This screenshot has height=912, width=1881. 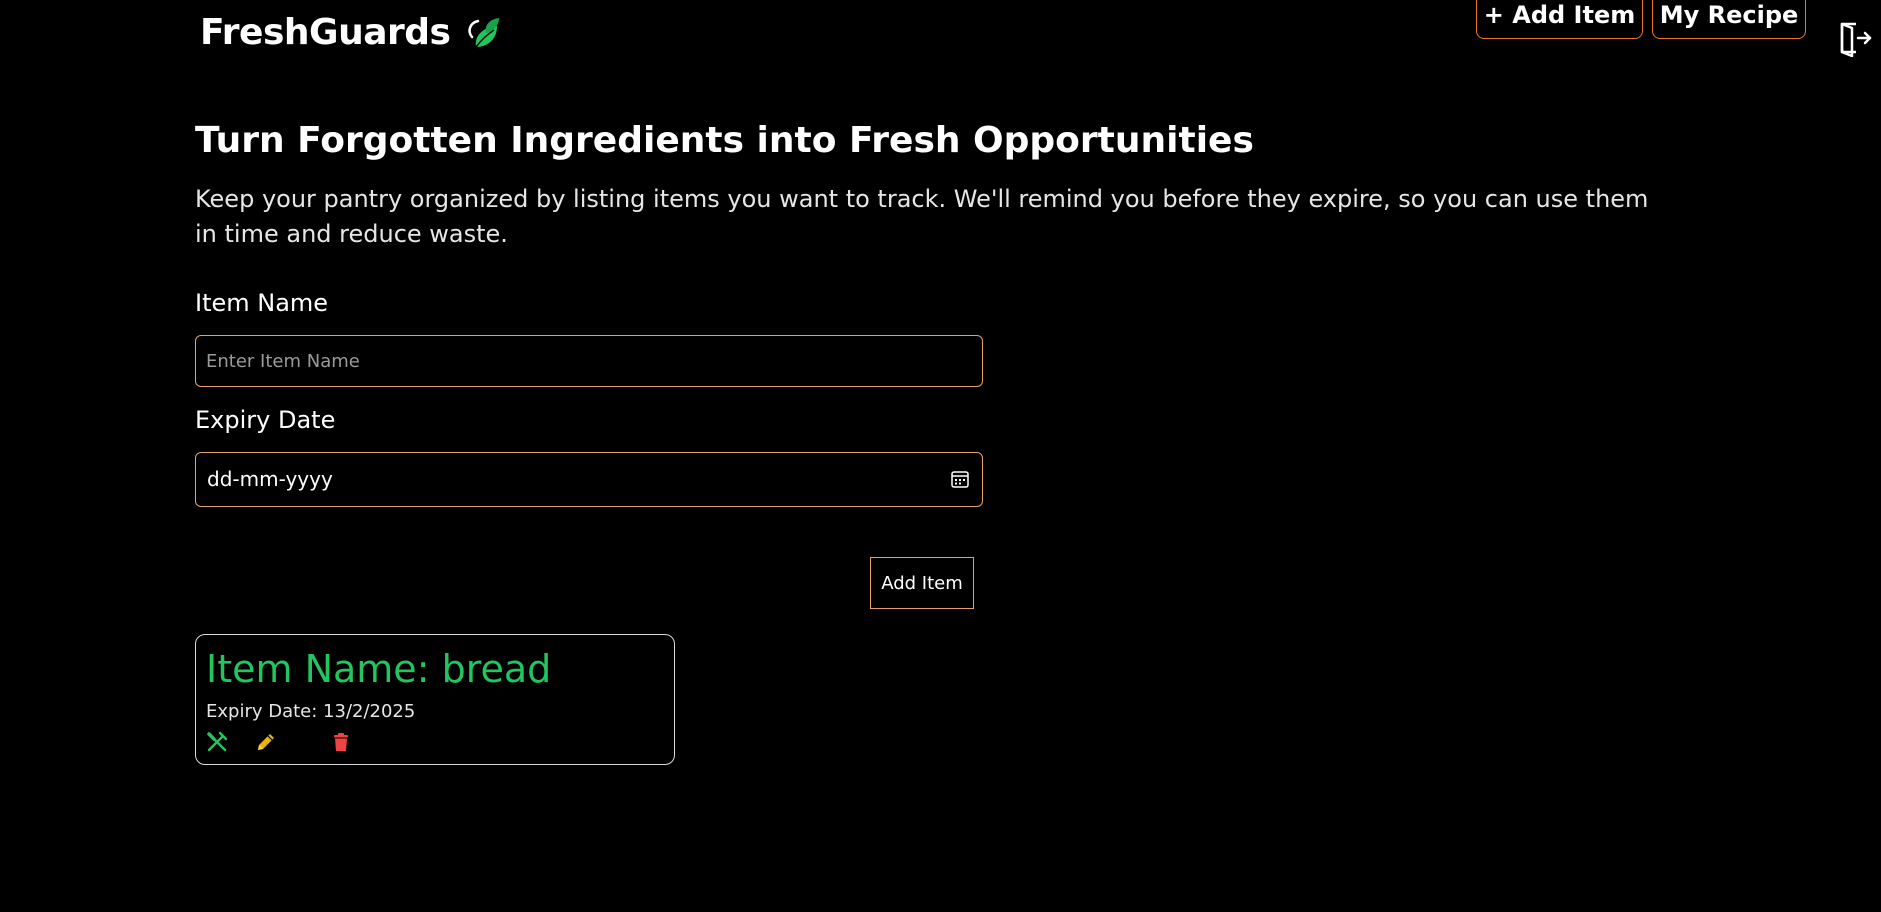 What do you see at coordinates (435, 699) in the screenshot?
I see `item-card: Item Name: bread Expiry Date: 13/2/2025` at bounding box center [435, 699].